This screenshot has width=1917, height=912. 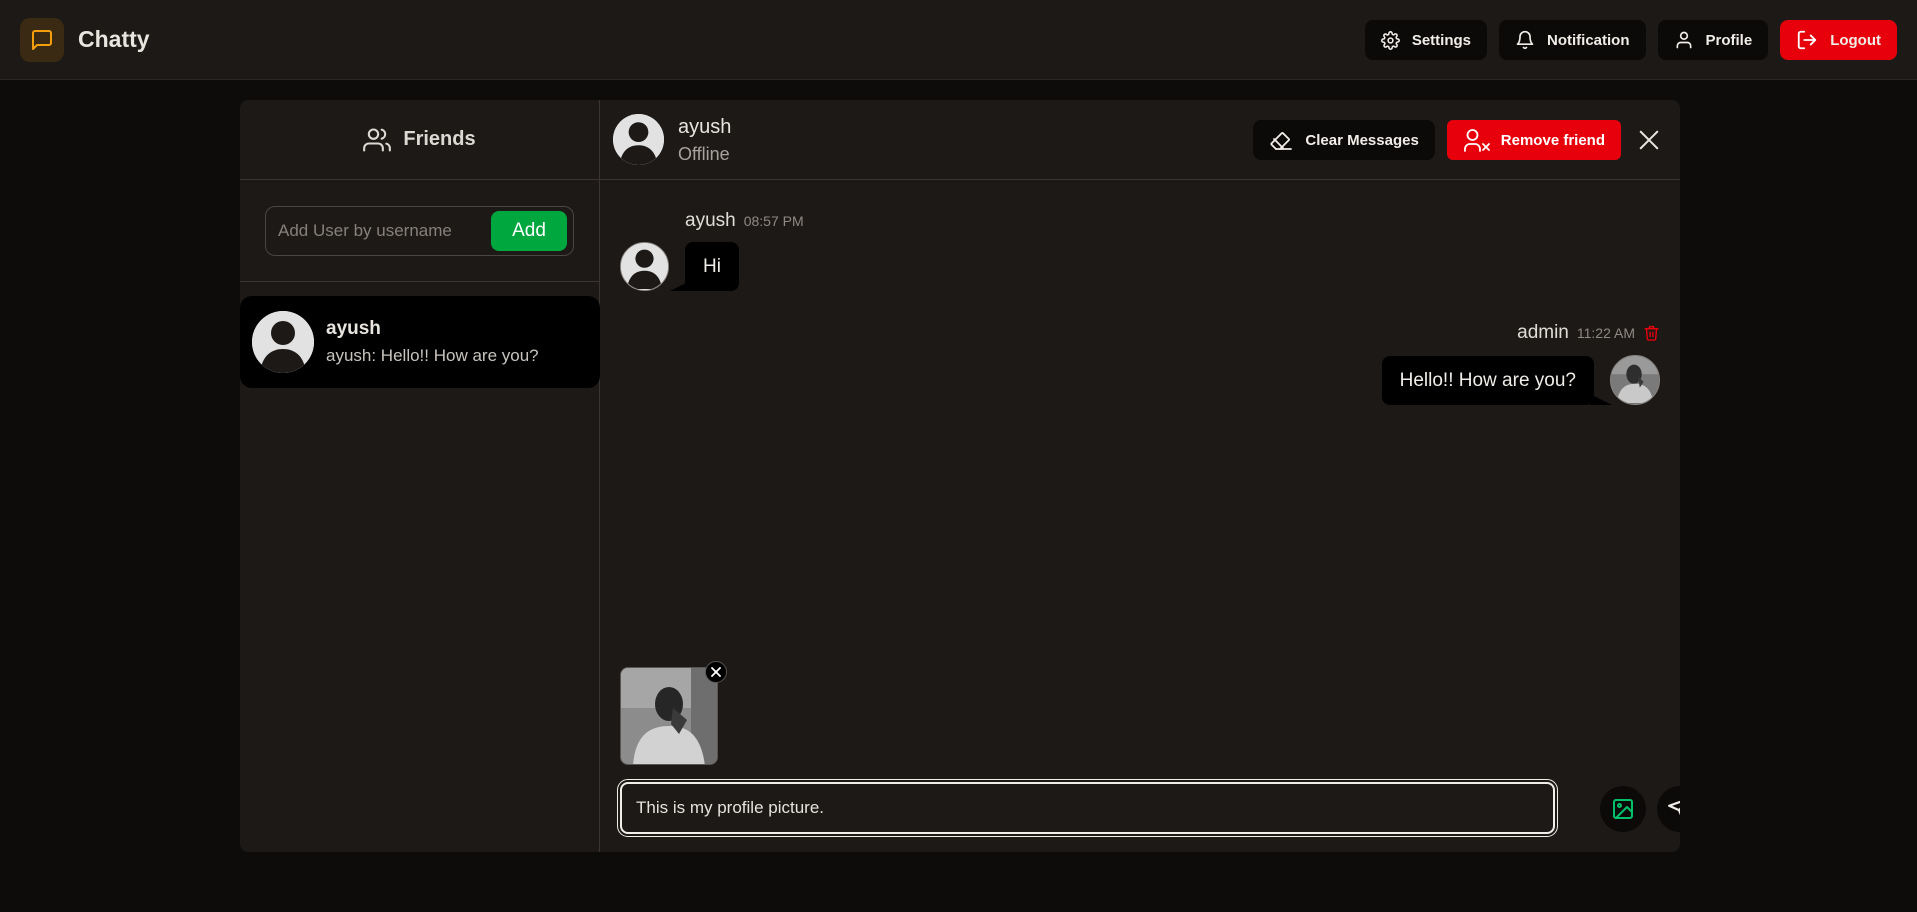 I want to click on contact-status: Offline, so click(x=704, y=154).